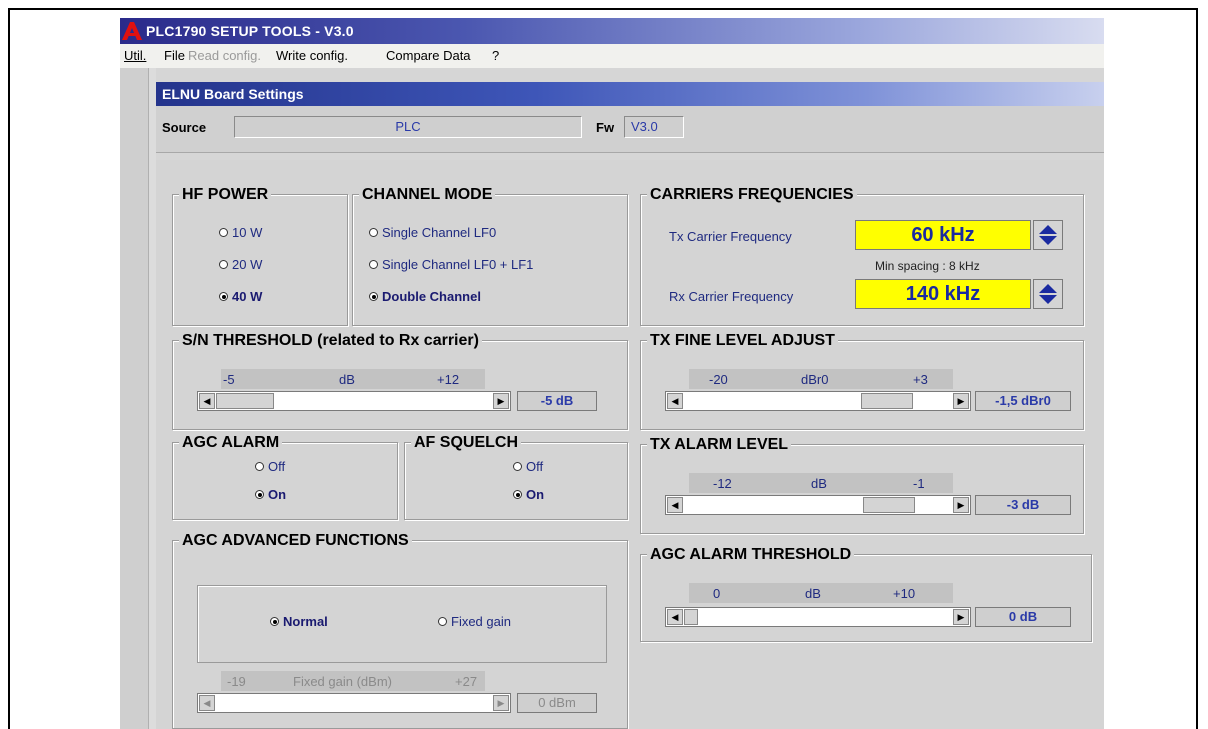 The width and height of the screenshot is (1208, 729). I want to click on rx-spin-button, so click(1048, 294).